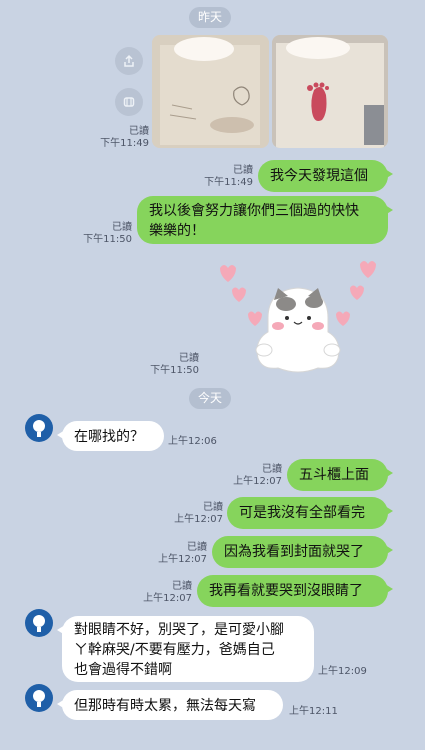 This screenshot has width=425, height=750. Describe the element at coordinates (294, 552) in the screenshot. I see `message-text: 因為我看到封面就哭了` at that location.